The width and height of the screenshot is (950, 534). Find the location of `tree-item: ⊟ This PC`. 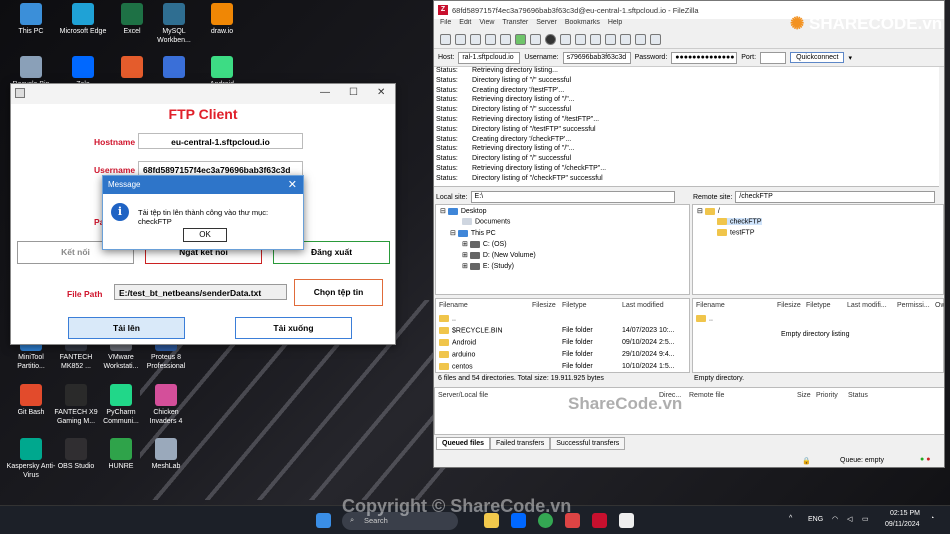

tree-item: ⊟ This PC is located at coordinates (473, 233).